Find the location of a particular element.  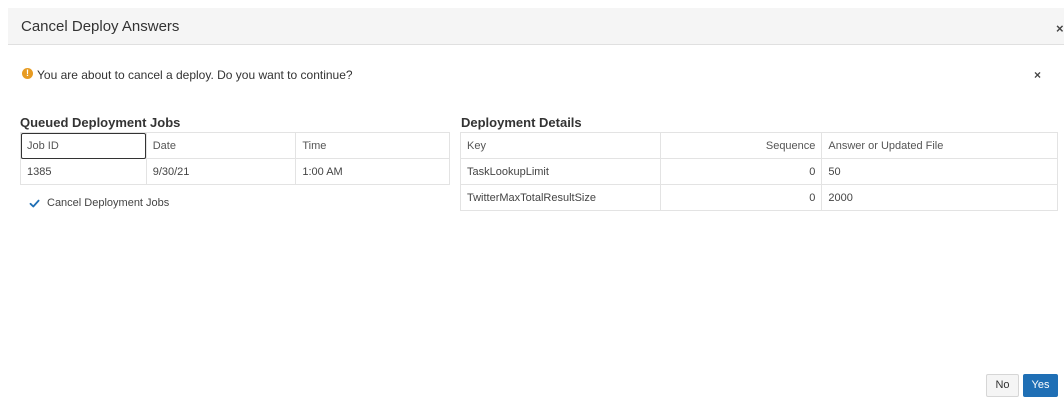

column-header-job-id: Job ID is located at coordinates (83, 145).